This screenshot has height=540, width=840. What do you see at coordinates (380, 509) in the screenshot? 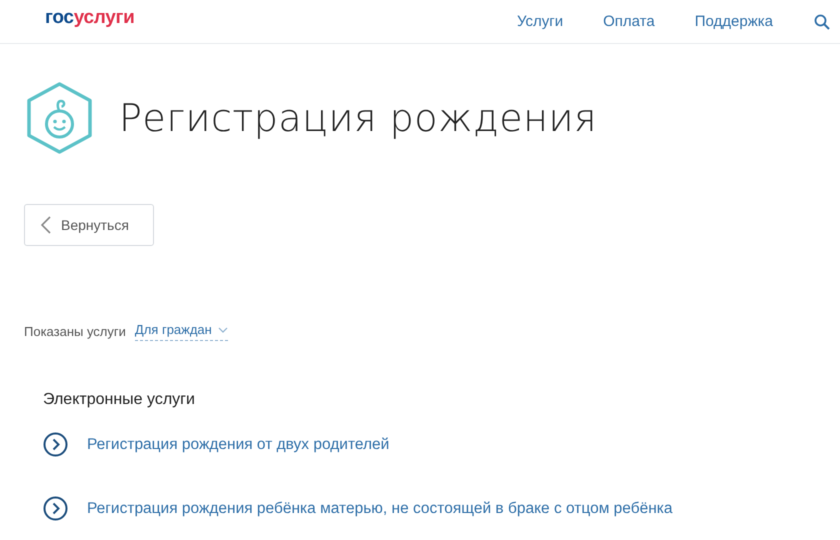
I see `service-link: Регистрация рождения ребёнка матерью, не состоящей в браке с отцом ребёнка` at bounding box center [380, 509].